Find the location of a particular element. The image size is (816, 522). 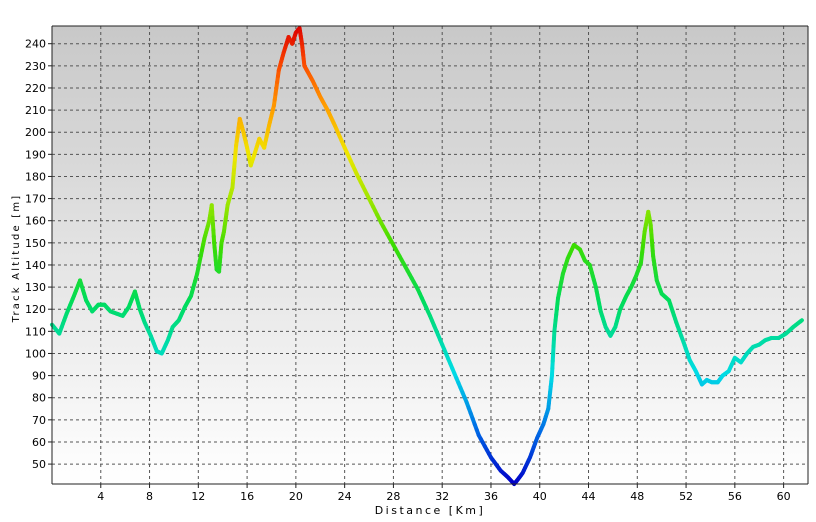

x-axis-title: Distance [Km] is located at coordinates (430, 510).